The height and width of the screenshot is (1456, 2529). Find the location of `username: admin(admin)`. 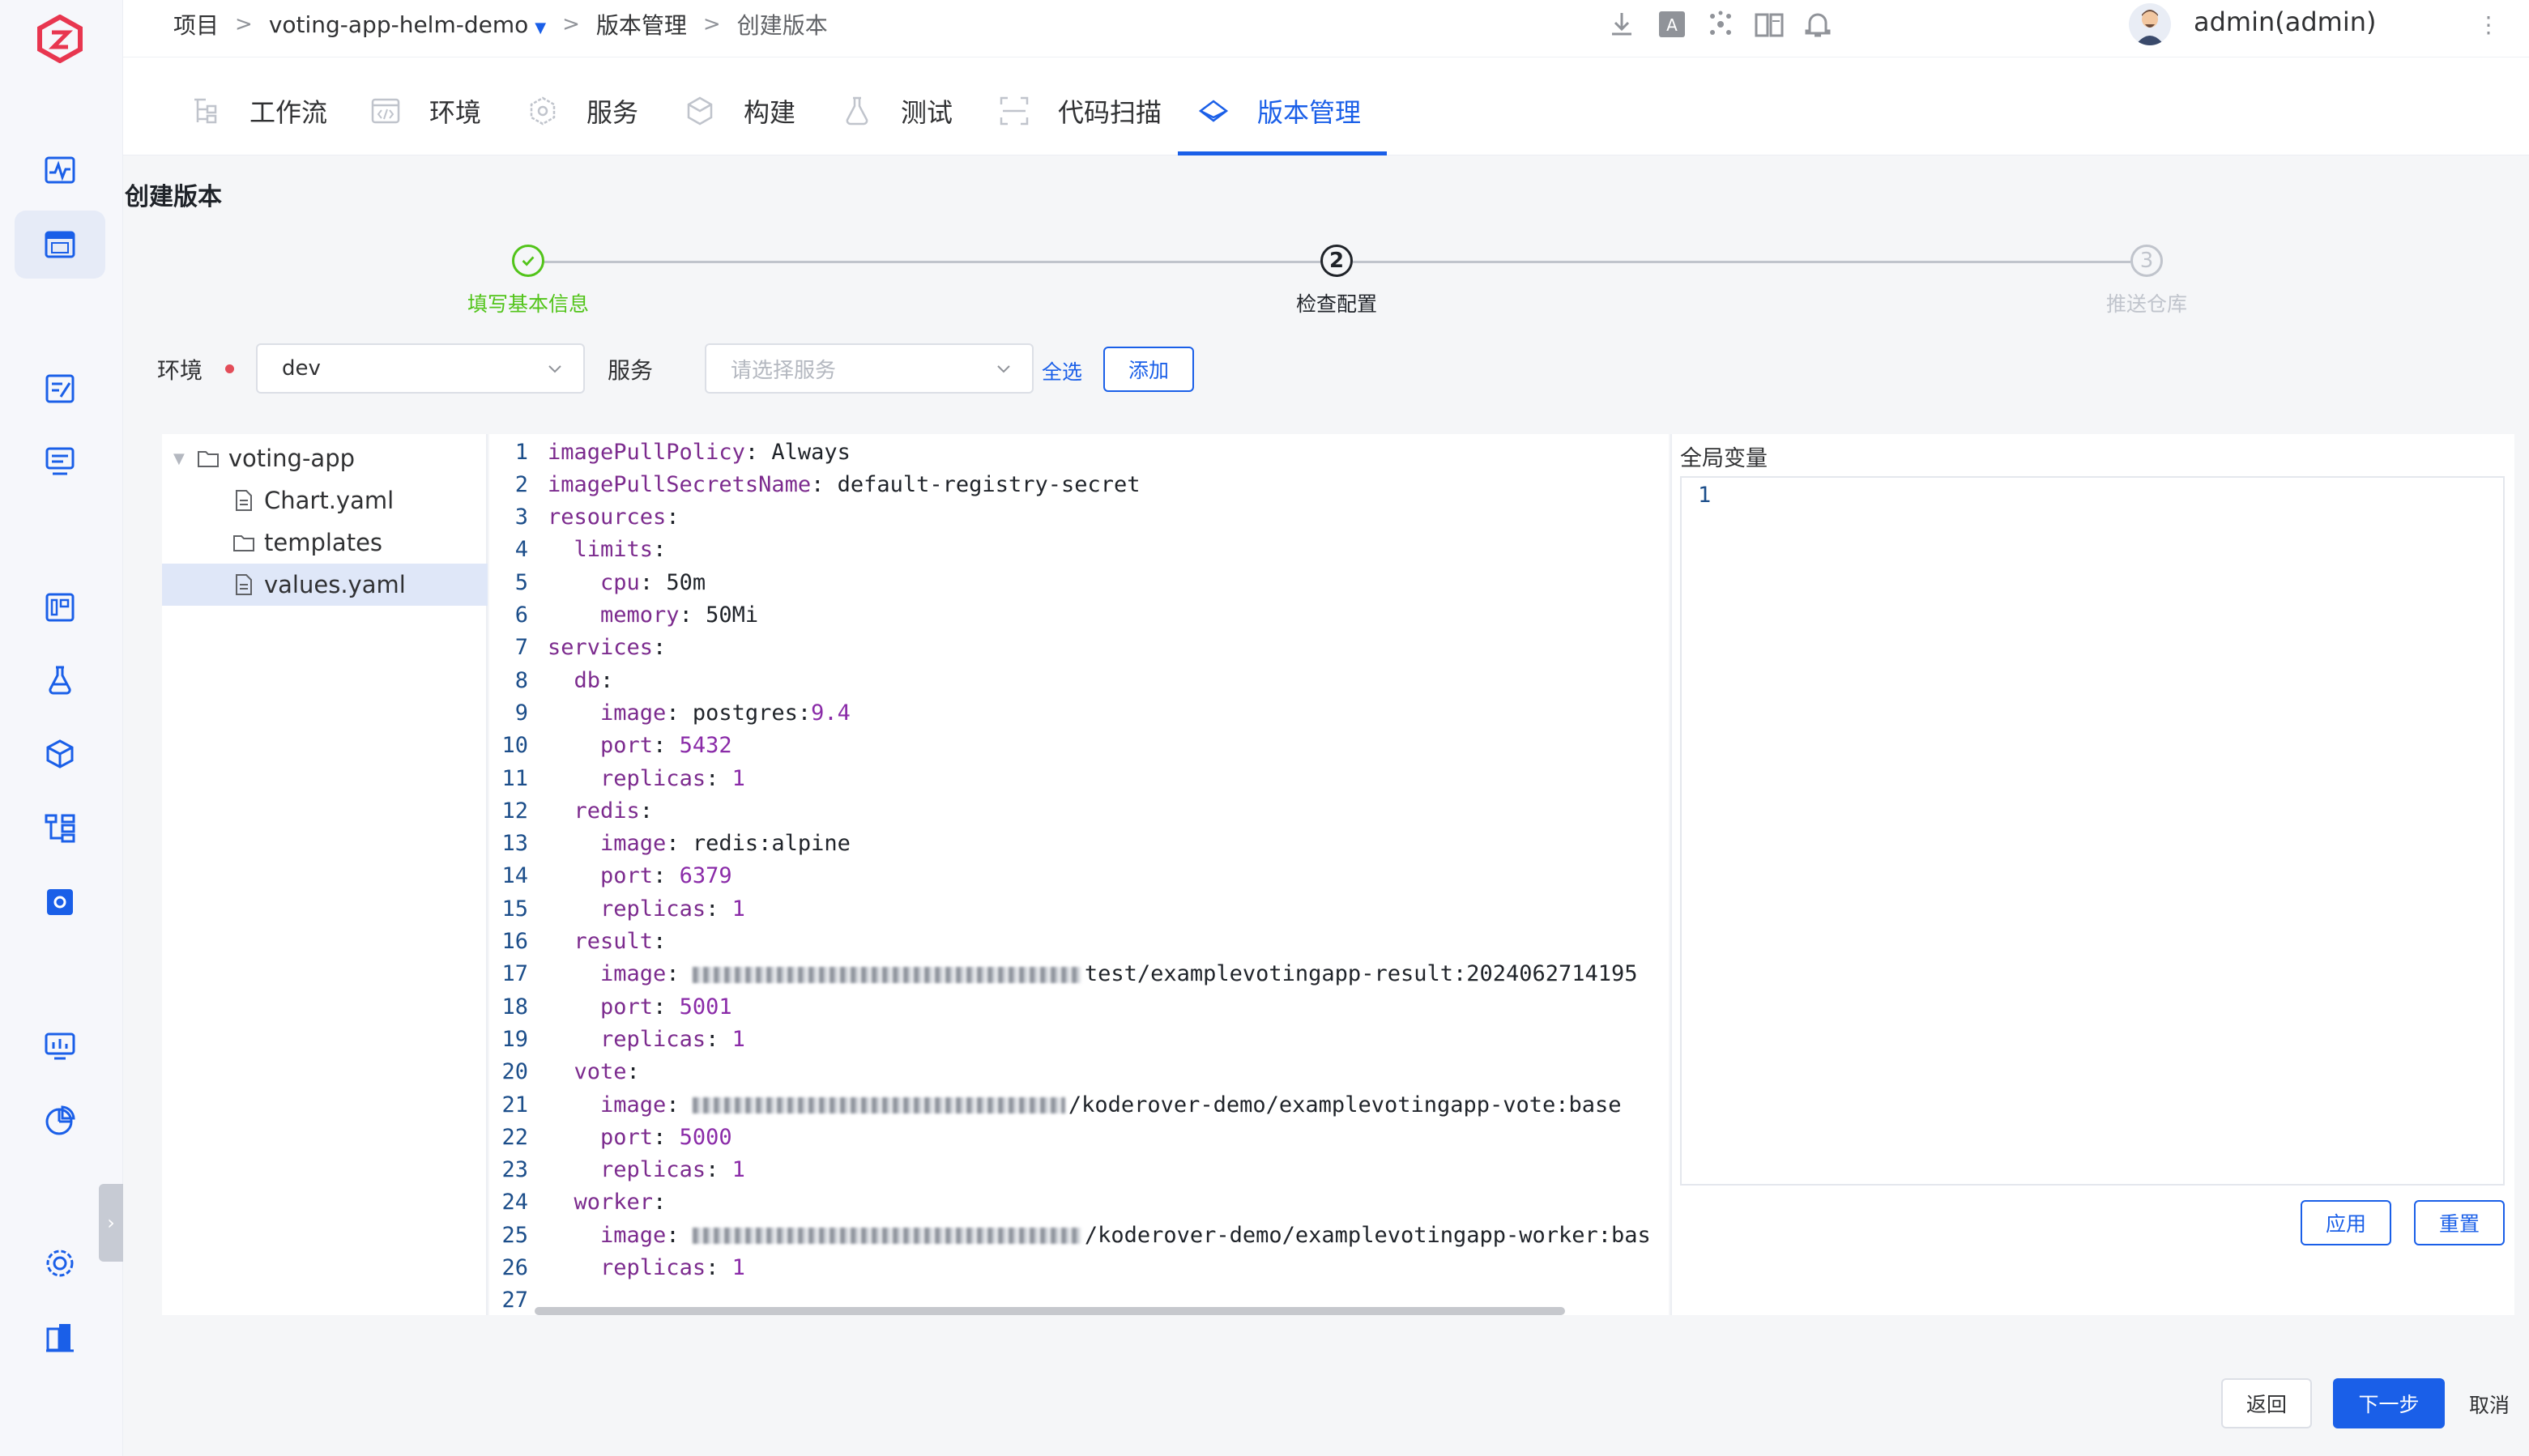

username: admin(admin) is located at coordinates (2285, 21).